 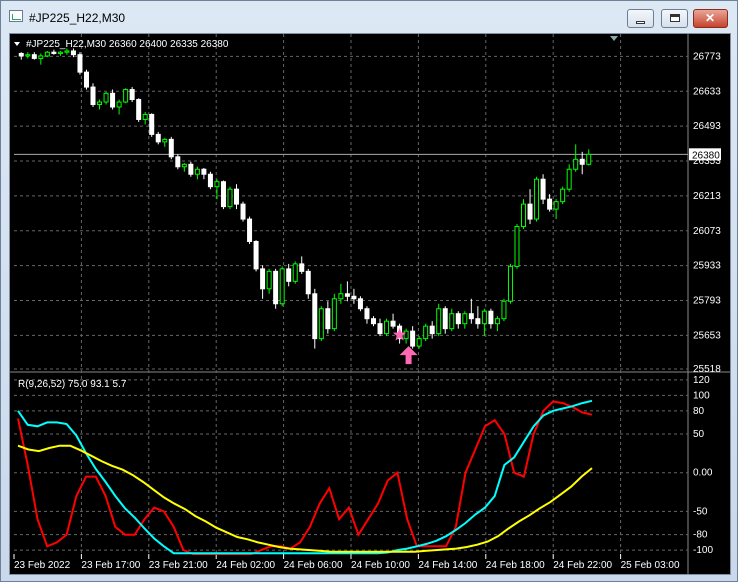 I want to click on chart-window-icon, so click(x=16, y=16).